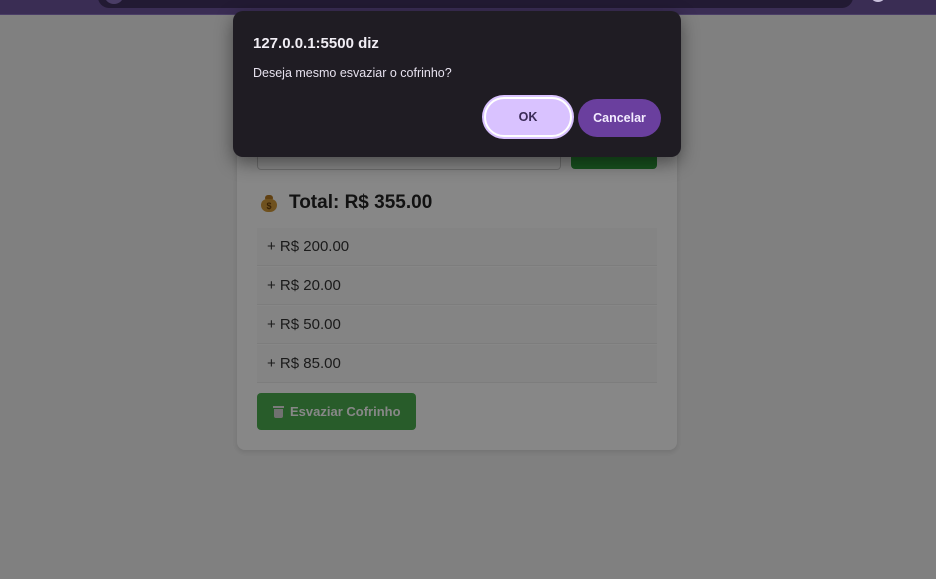 Image resolution: width=936 pixels, height=579 pixels. What do you see at coordinates (619, 118) in the screenshot?
I see `cancel-button: Cancelar` at bounding box center [619, 118].